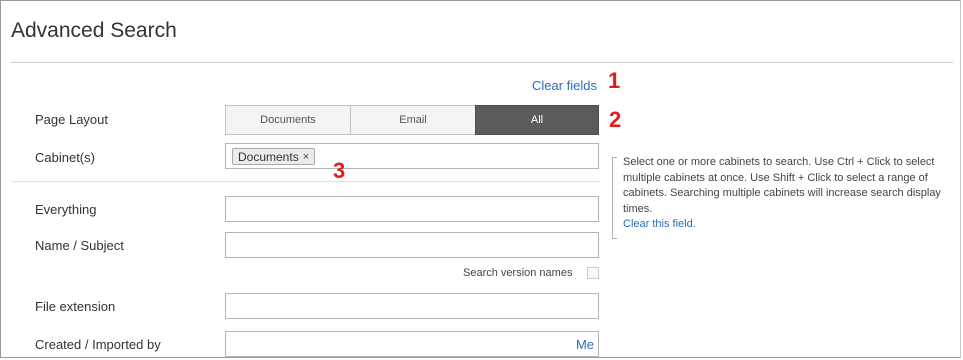  I want to click on cabinets-field: Documents ×, so click(412, 156).